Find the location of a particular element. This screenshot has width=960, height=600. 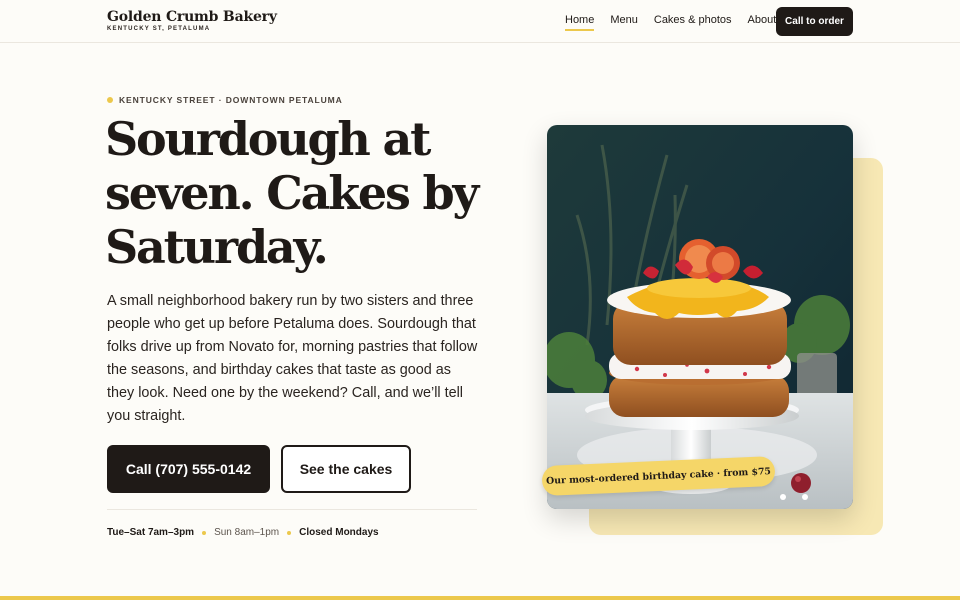

hours-sunday: Sun 8am–1pm is located at coordinates (247, 532).